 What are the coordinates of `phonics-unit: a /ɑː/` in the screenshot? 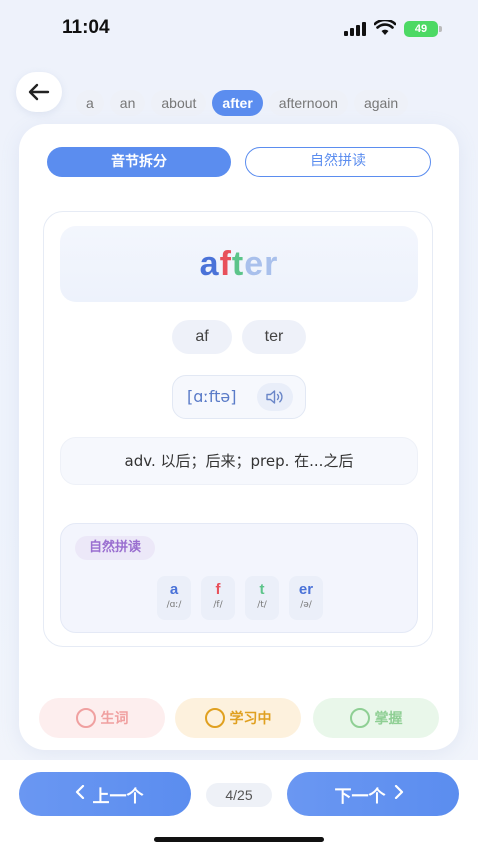 It's located at (174, 598).